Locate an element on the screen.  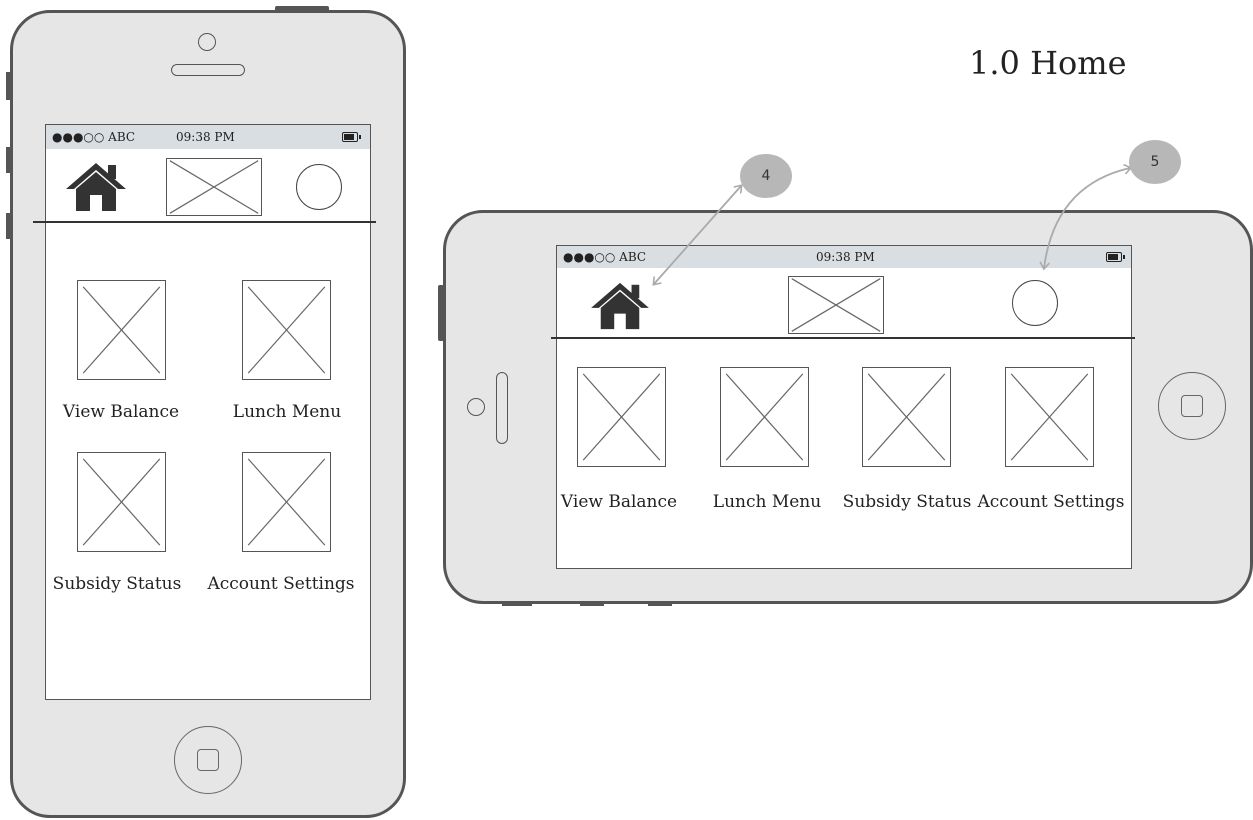
callout-5-arrow is located at coordinates (1087, 218).